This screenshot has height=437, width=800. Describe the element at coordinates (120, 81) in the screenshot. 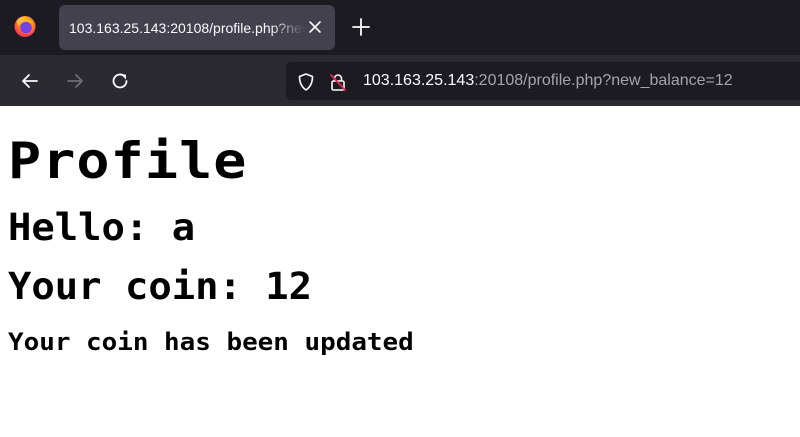

I see `reload-icon` at that location.